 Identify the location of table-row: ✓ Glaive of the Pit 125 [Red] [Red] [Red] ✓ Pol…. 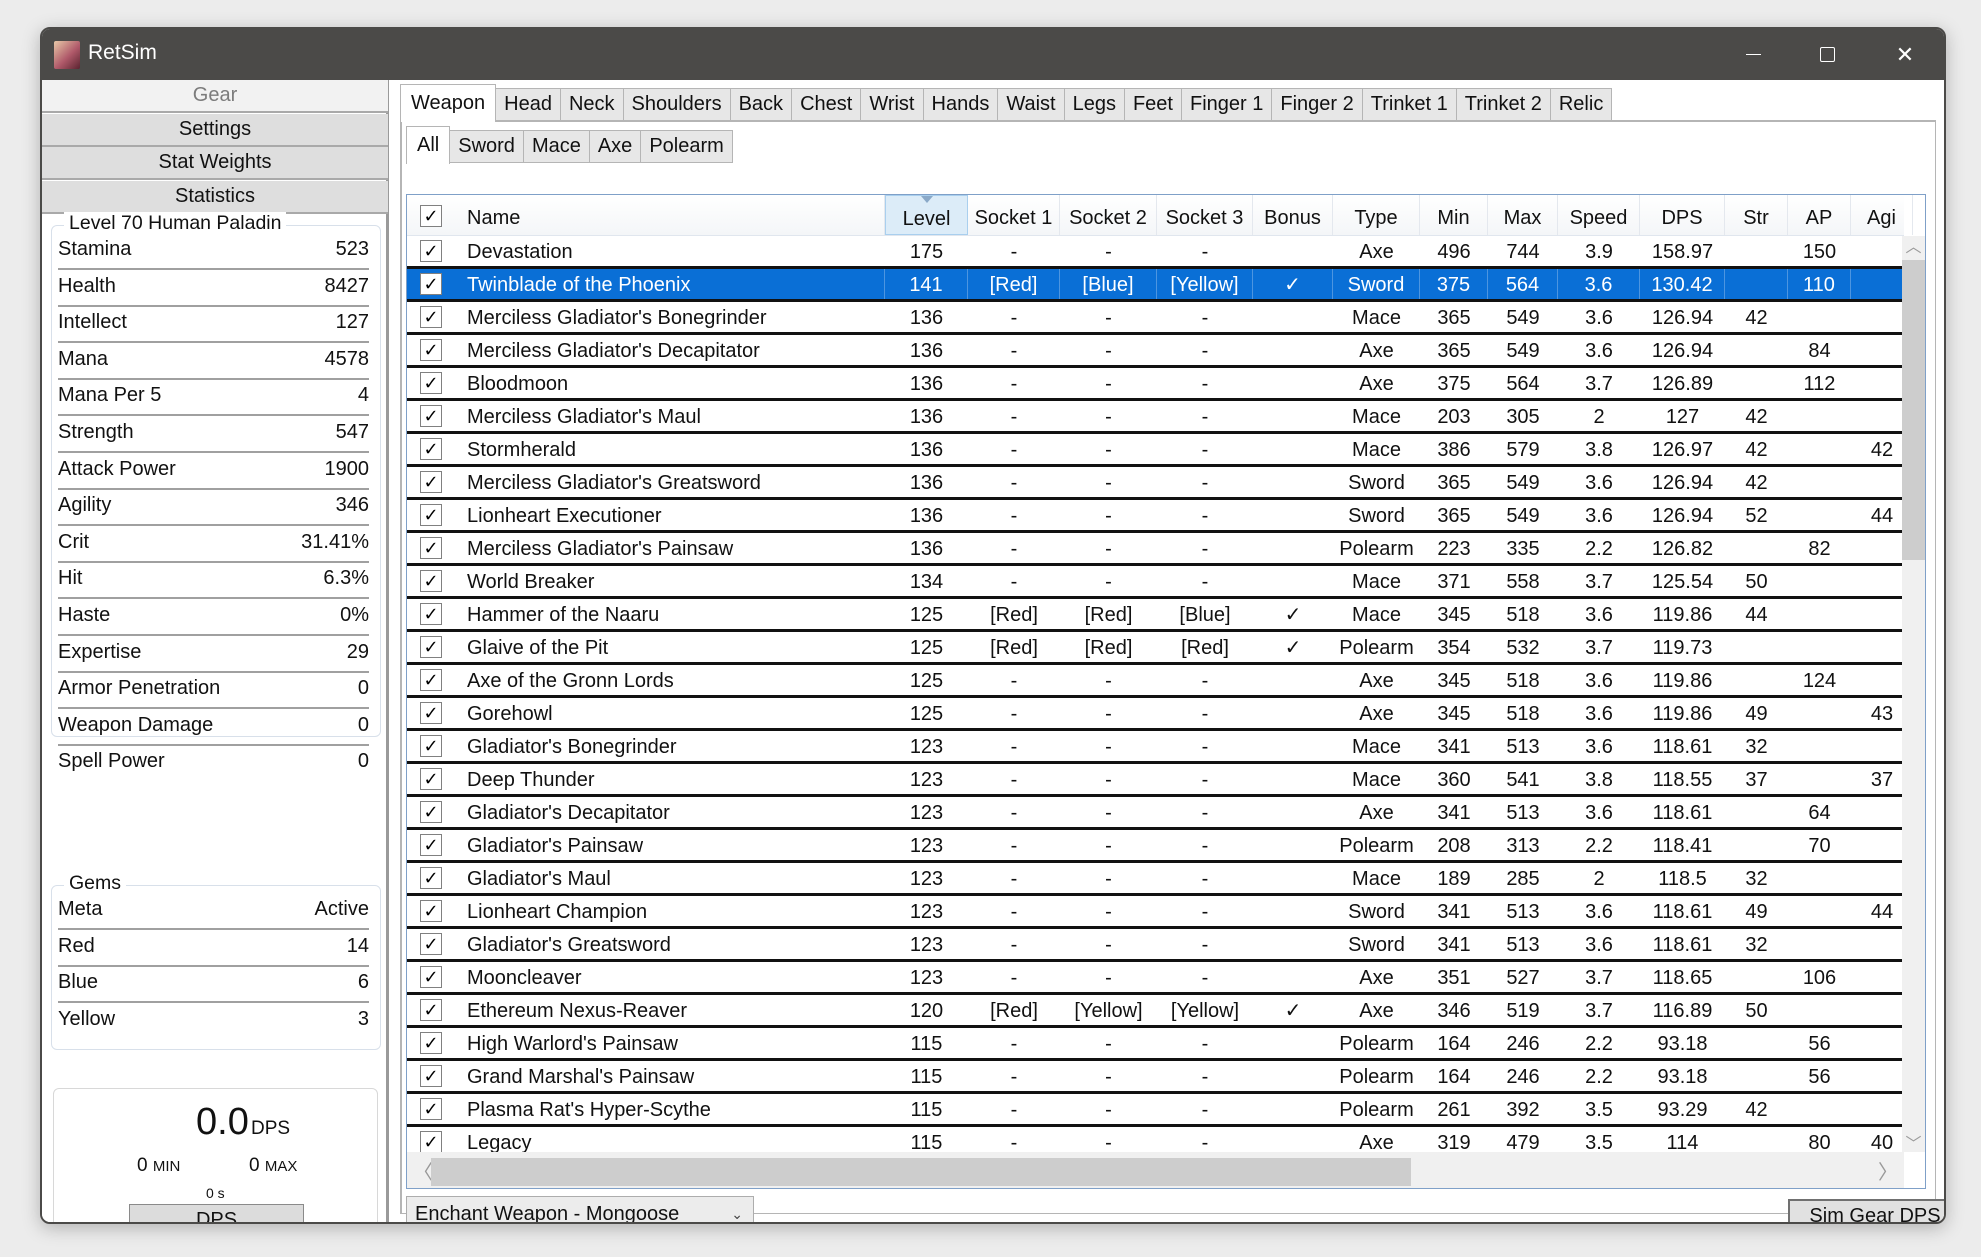
(1155, 648).